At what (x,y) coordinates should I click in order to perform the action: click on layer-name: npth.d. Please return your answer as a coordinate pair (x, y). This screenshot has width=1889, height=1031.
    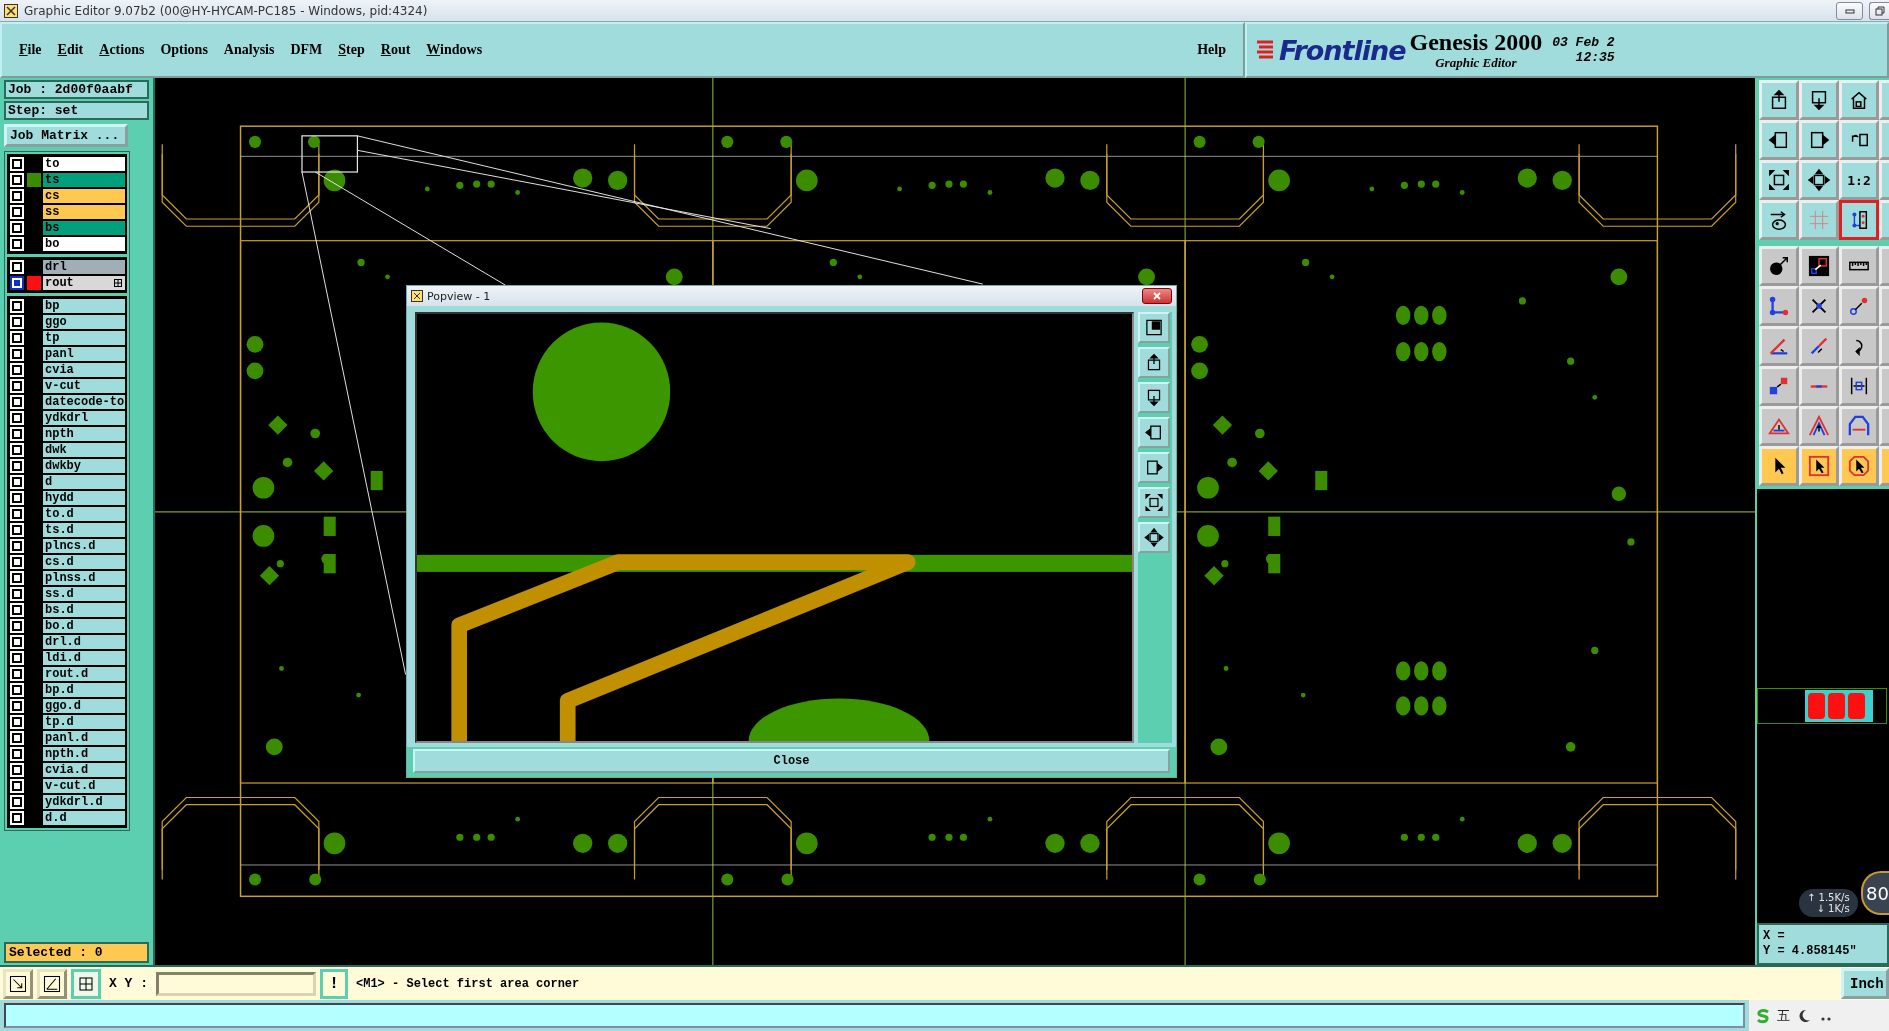
    Looking at the image, I should click on (84, 754).